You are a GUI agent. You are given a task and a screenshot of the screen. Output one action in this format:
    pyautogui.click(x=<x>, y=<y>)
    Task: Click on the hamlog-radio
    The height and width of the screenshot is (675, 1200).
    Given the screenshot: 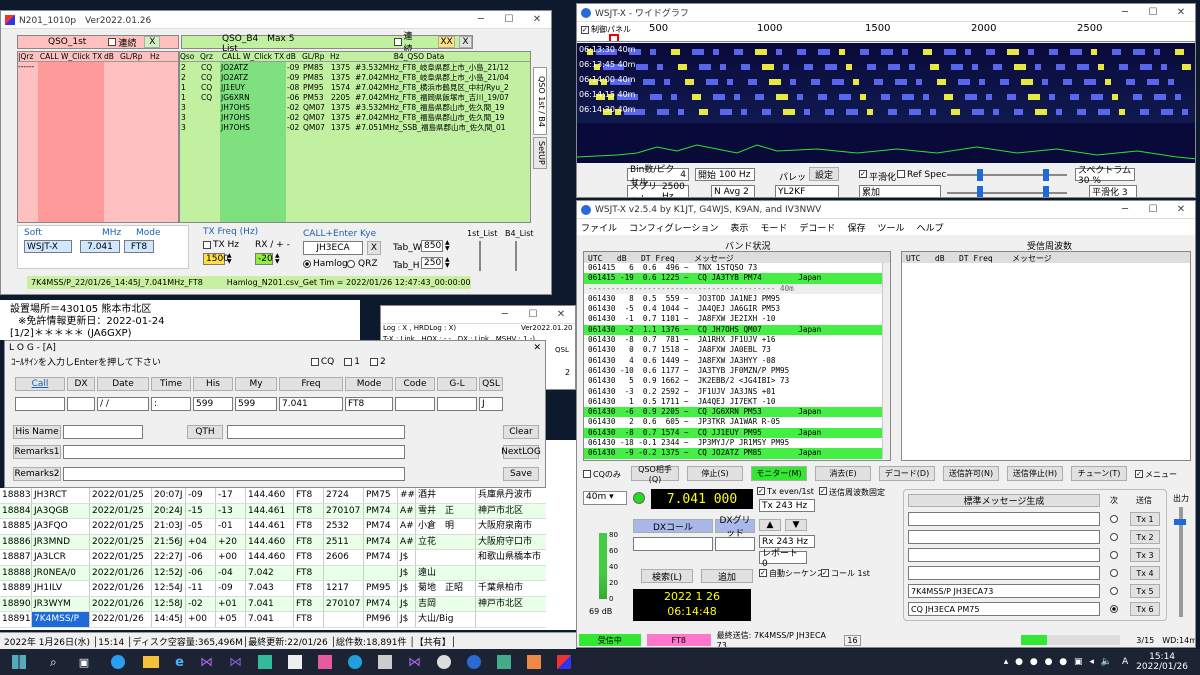 What is the action you would take?
    pyautogui.click(x=307, y=264)
    